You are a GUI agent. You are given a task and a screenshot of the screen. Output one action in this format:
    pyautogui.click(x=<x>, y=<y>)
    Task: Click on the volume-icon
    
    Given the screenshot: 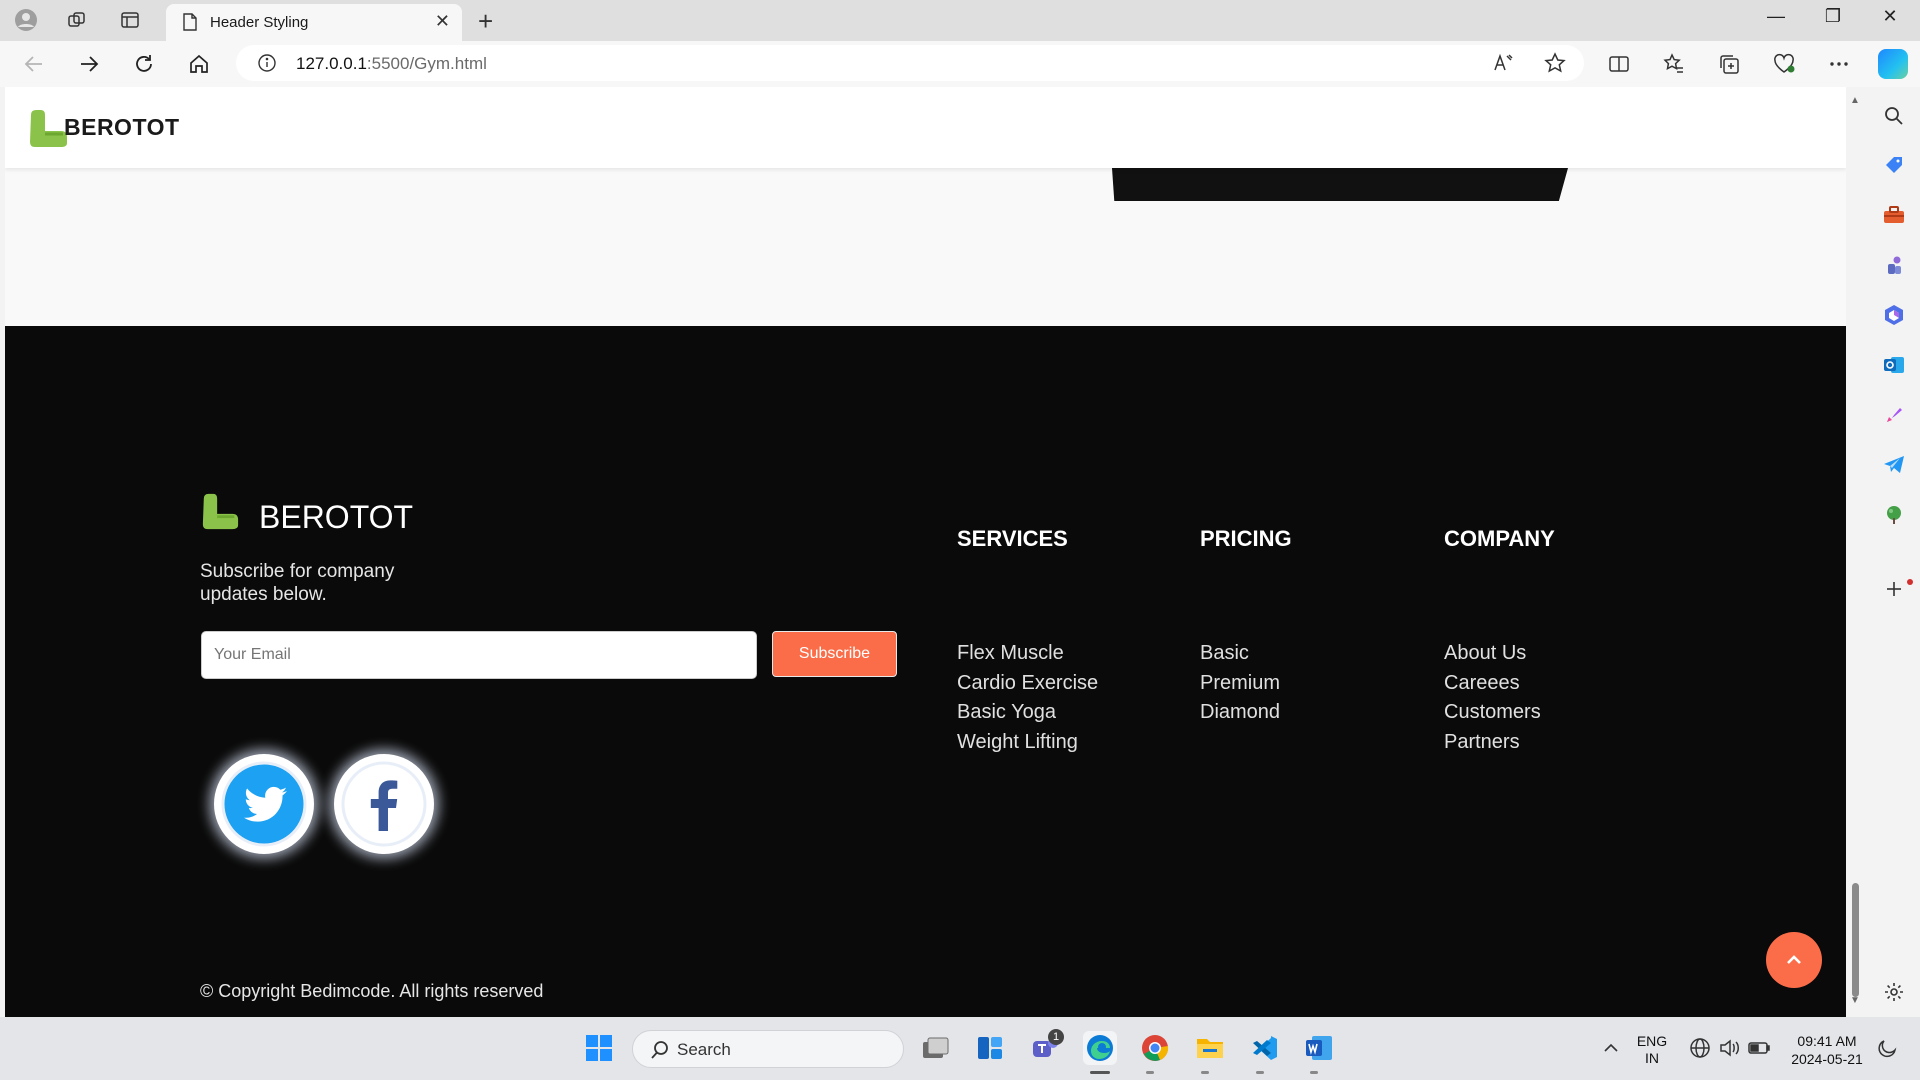 What is the action you would take?
    pyautogui.click(x=1729, y=1048)
    